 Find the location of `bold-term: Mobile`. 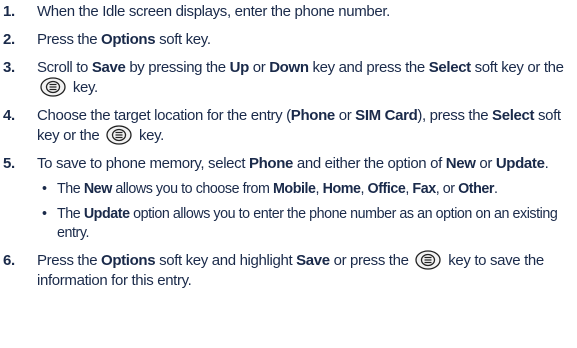

bold-term: Mobile is located at coordinates (294, 189).